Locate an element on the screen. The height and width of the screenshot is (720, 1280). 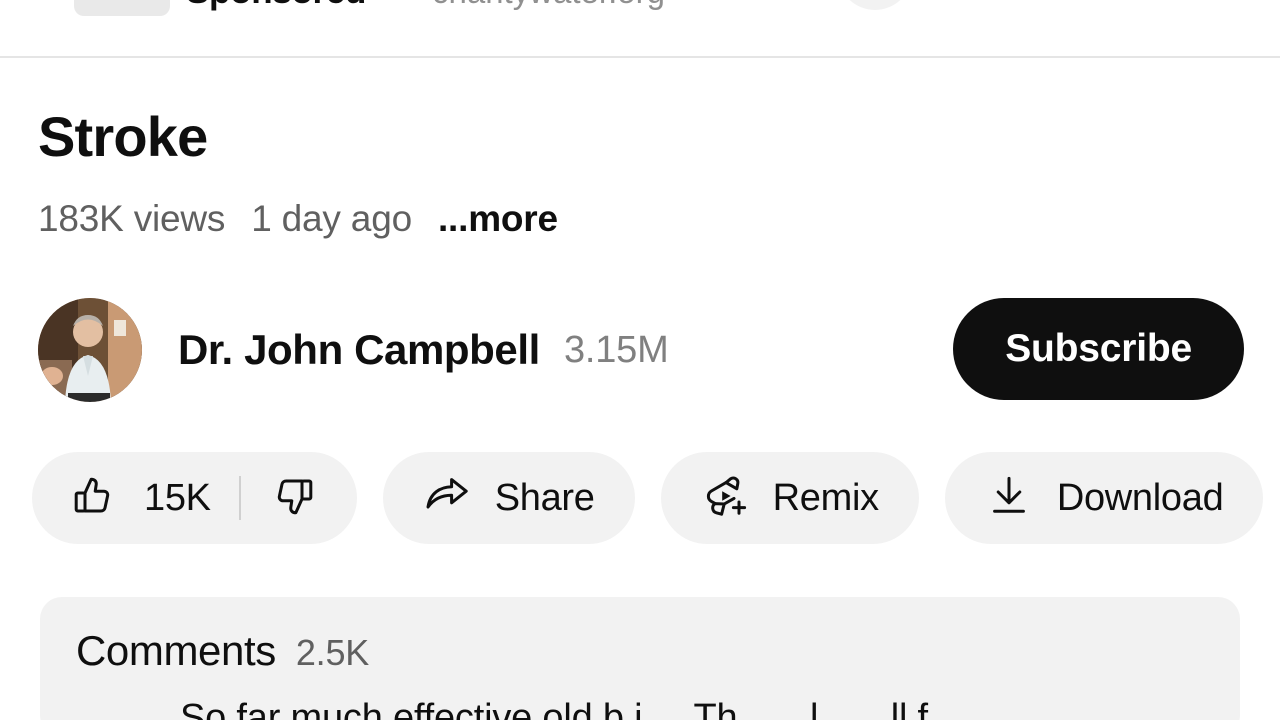
like-dislike-group: 15K is located at coordinates (194, 498).